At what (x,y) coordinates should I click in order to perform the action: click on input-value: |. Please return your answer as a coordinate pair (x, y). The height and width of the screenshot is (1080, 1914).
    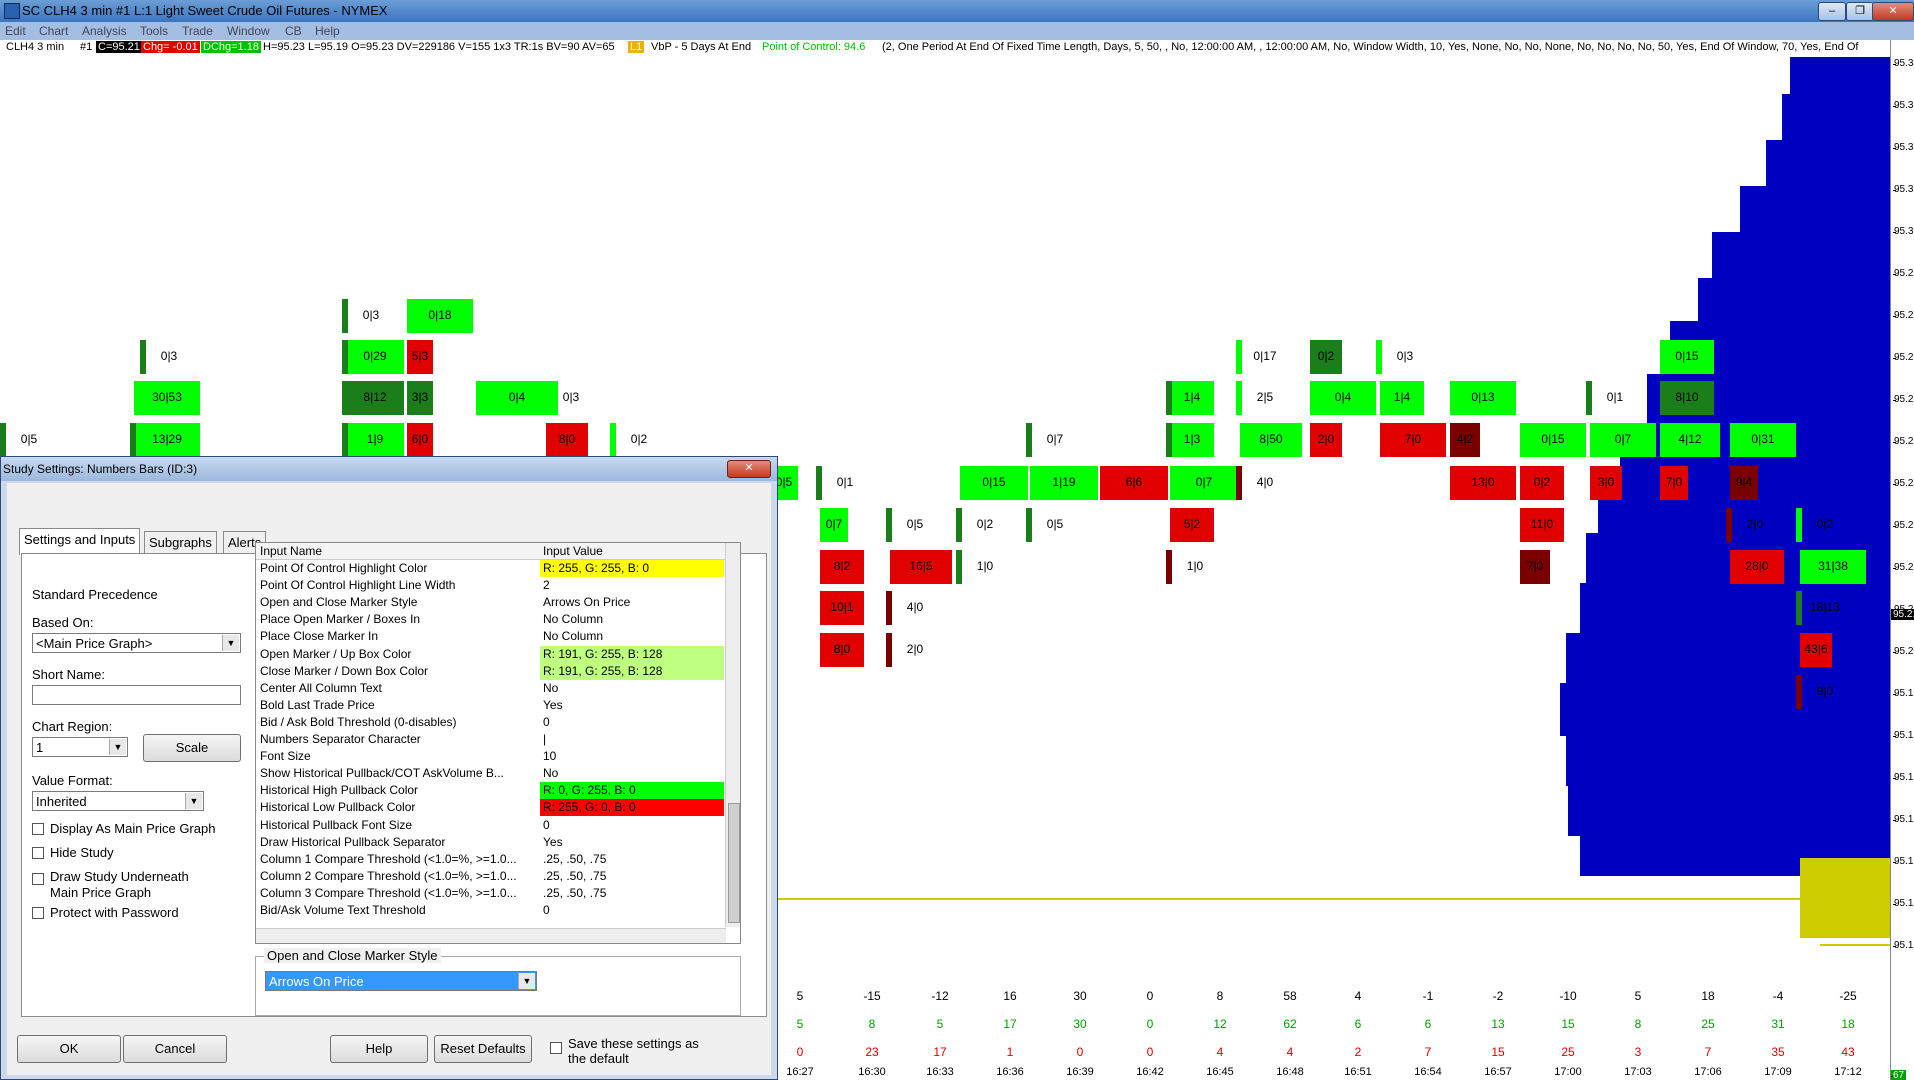
    Looking at the image, I should click on (632, 739).